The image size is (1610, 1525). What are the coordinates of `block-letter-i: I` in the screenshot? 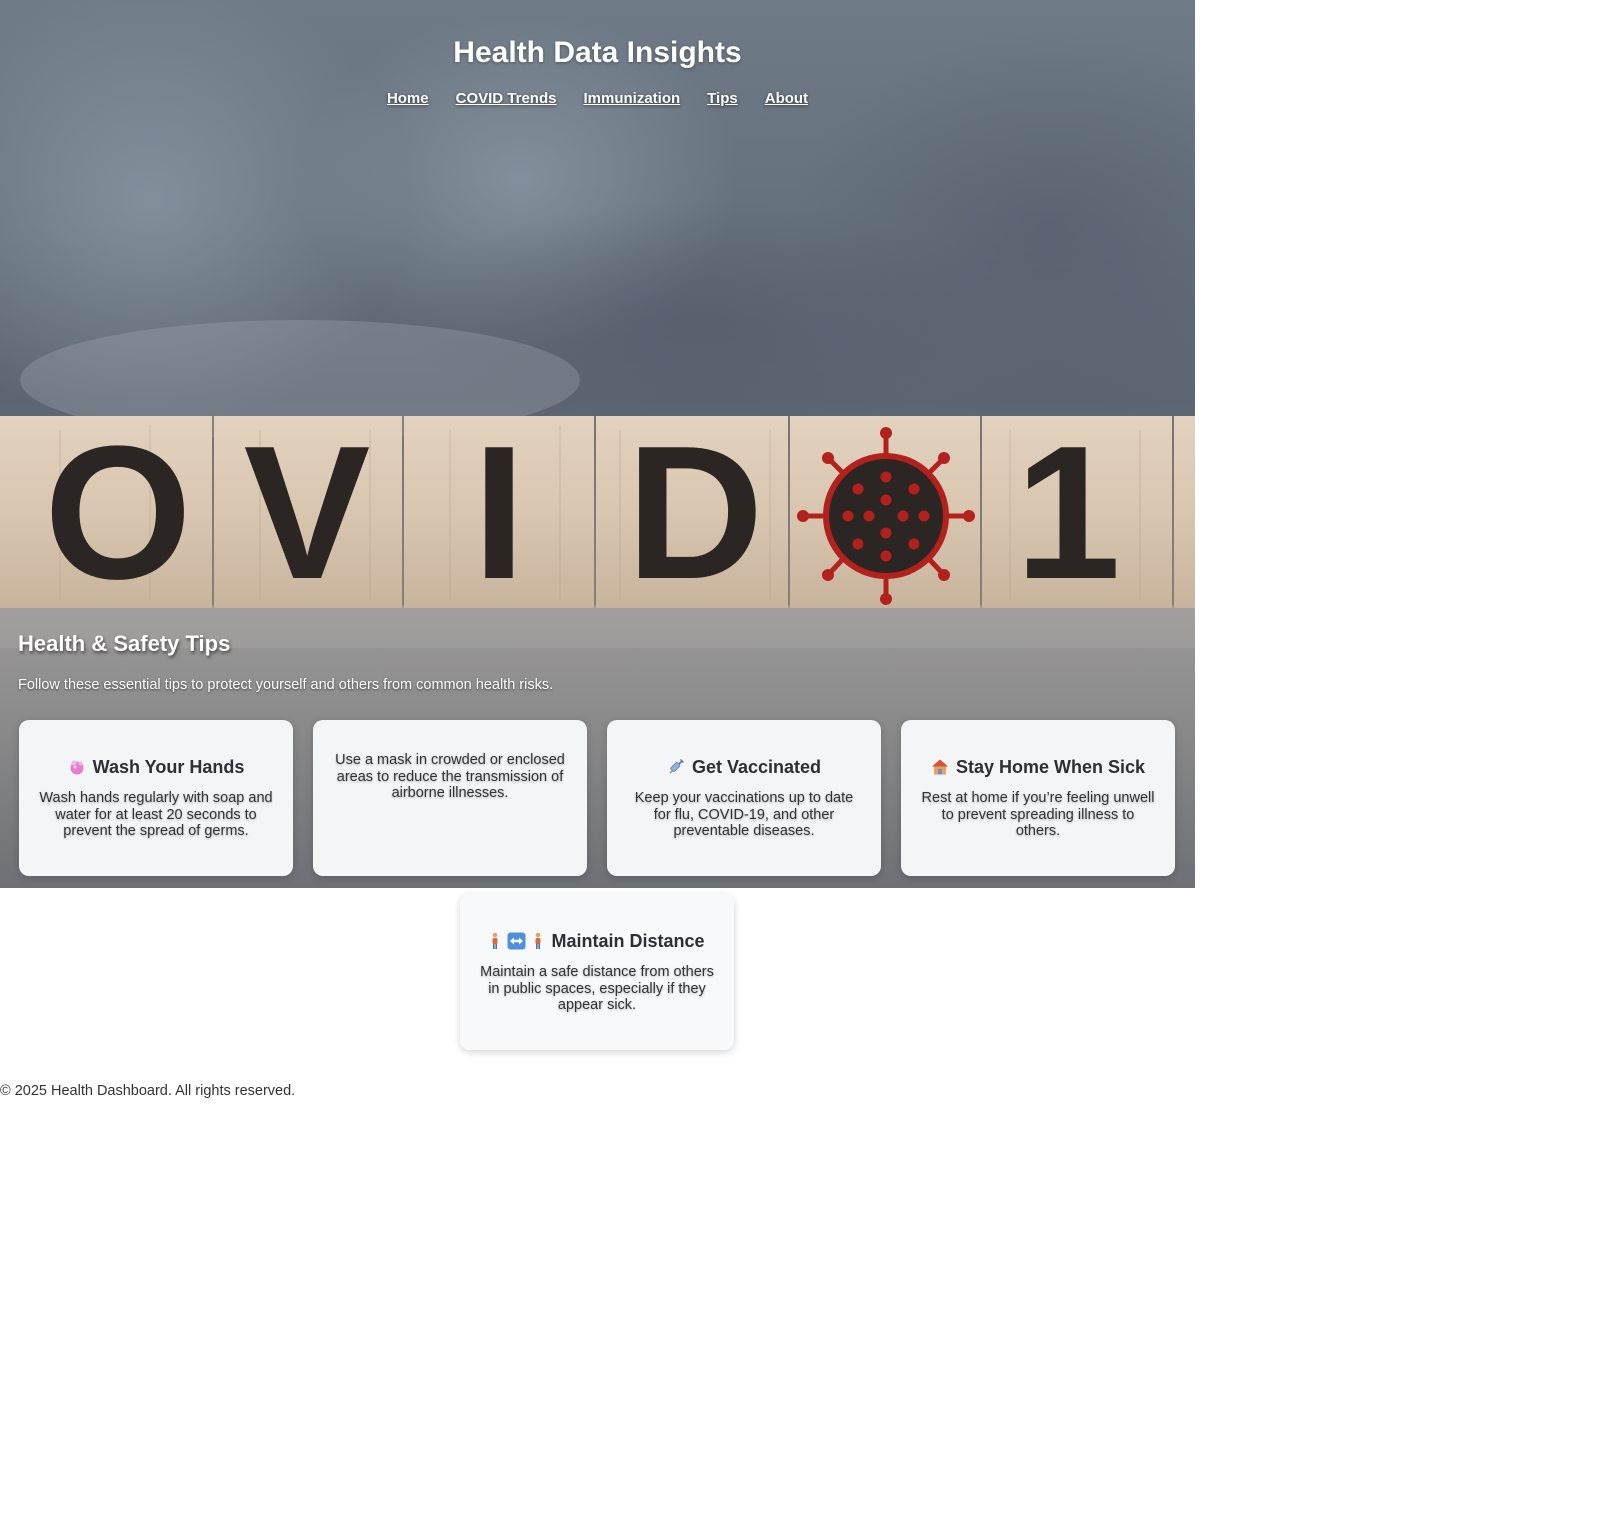 It's located at (499, 513).